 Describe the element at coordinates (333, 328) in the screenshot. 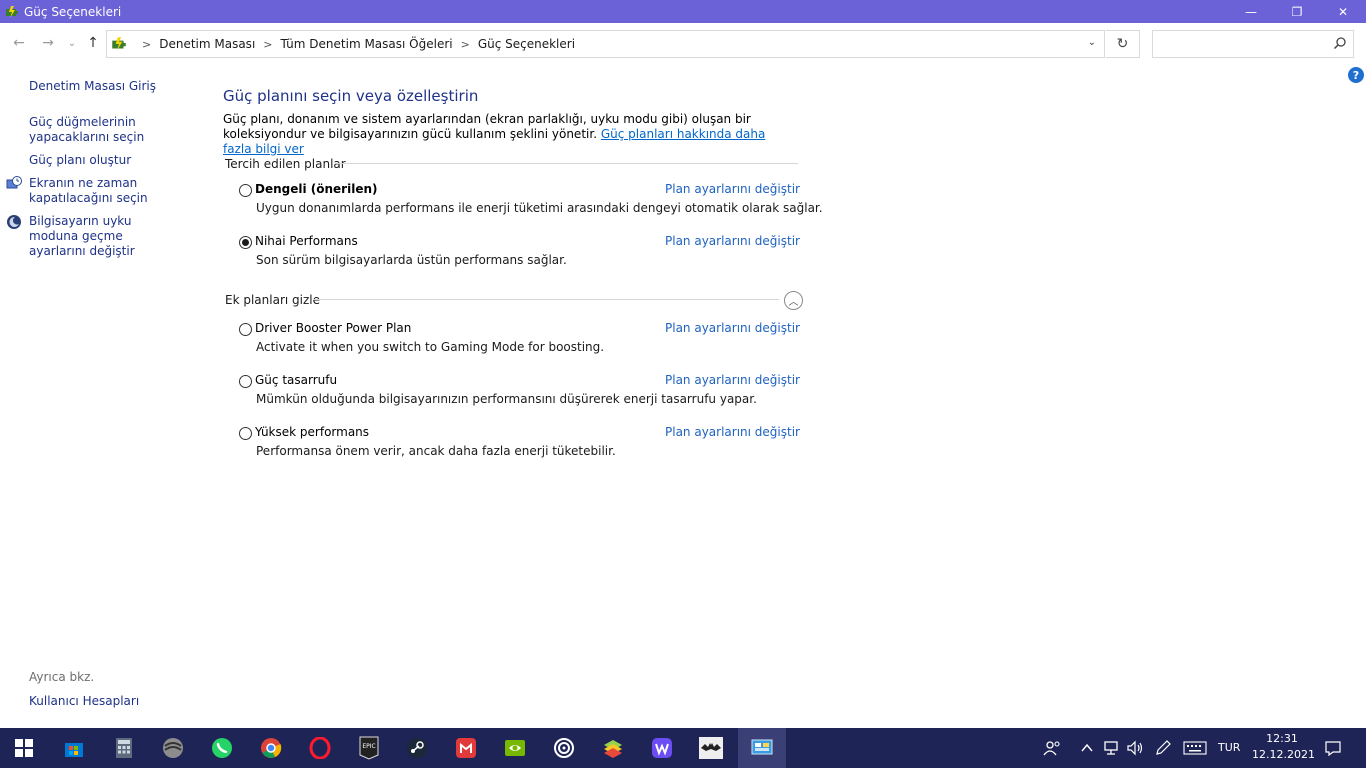

I see `plan-name: Driver Booster Power Plan` at that location.